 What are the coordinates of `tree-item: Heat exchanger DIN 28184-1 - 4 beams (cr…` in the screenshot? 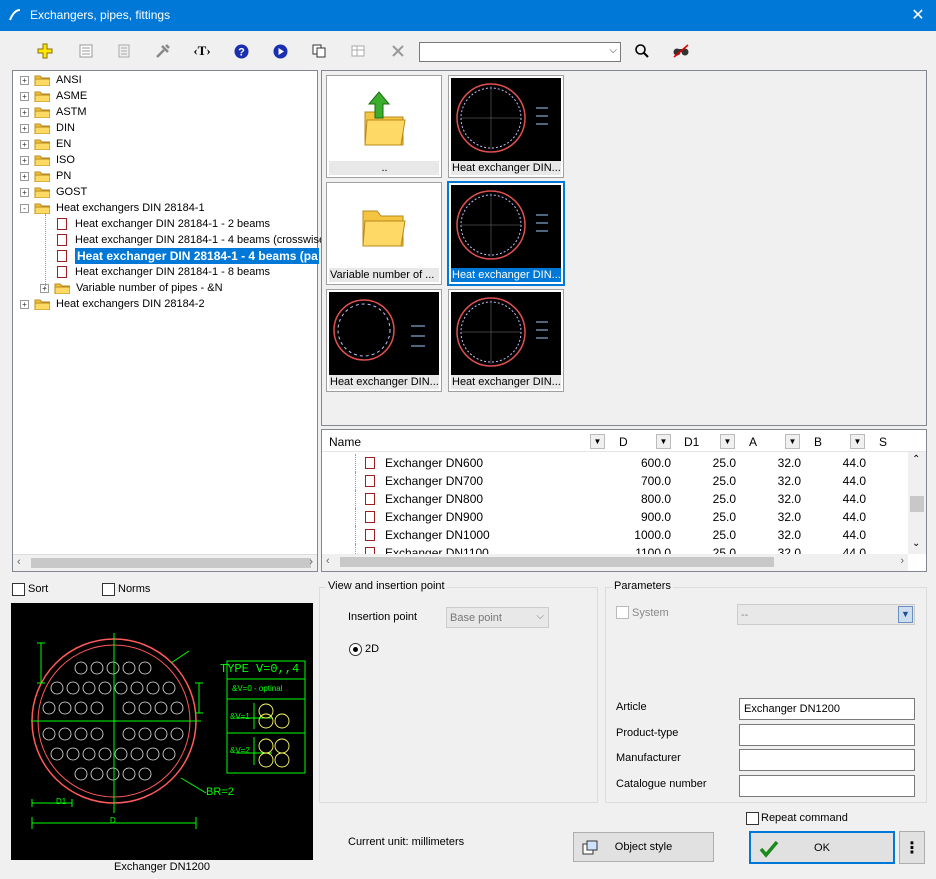 It's located at (202, 240).